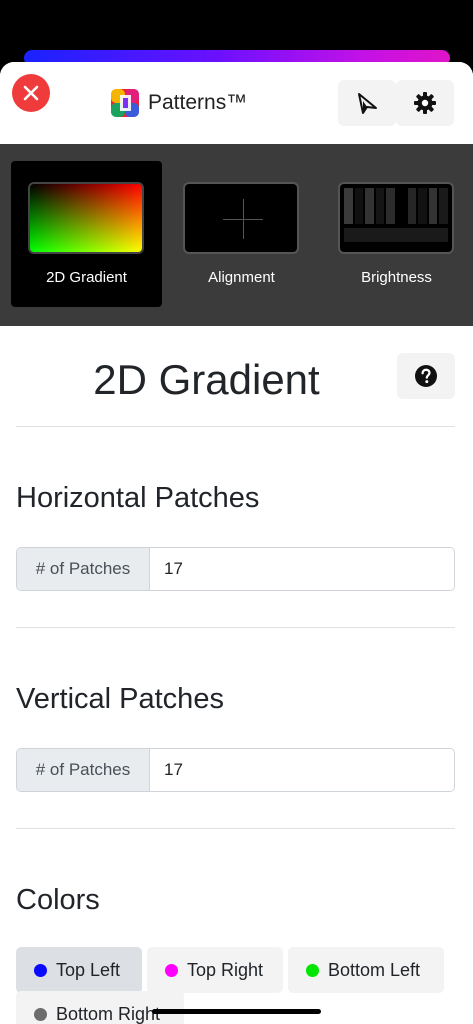  What do you see at coordinates (138, 498) in the screenshot?
I see `horizontal-patches-heading: Horizontal Patches` at bounding box center [138, 498].